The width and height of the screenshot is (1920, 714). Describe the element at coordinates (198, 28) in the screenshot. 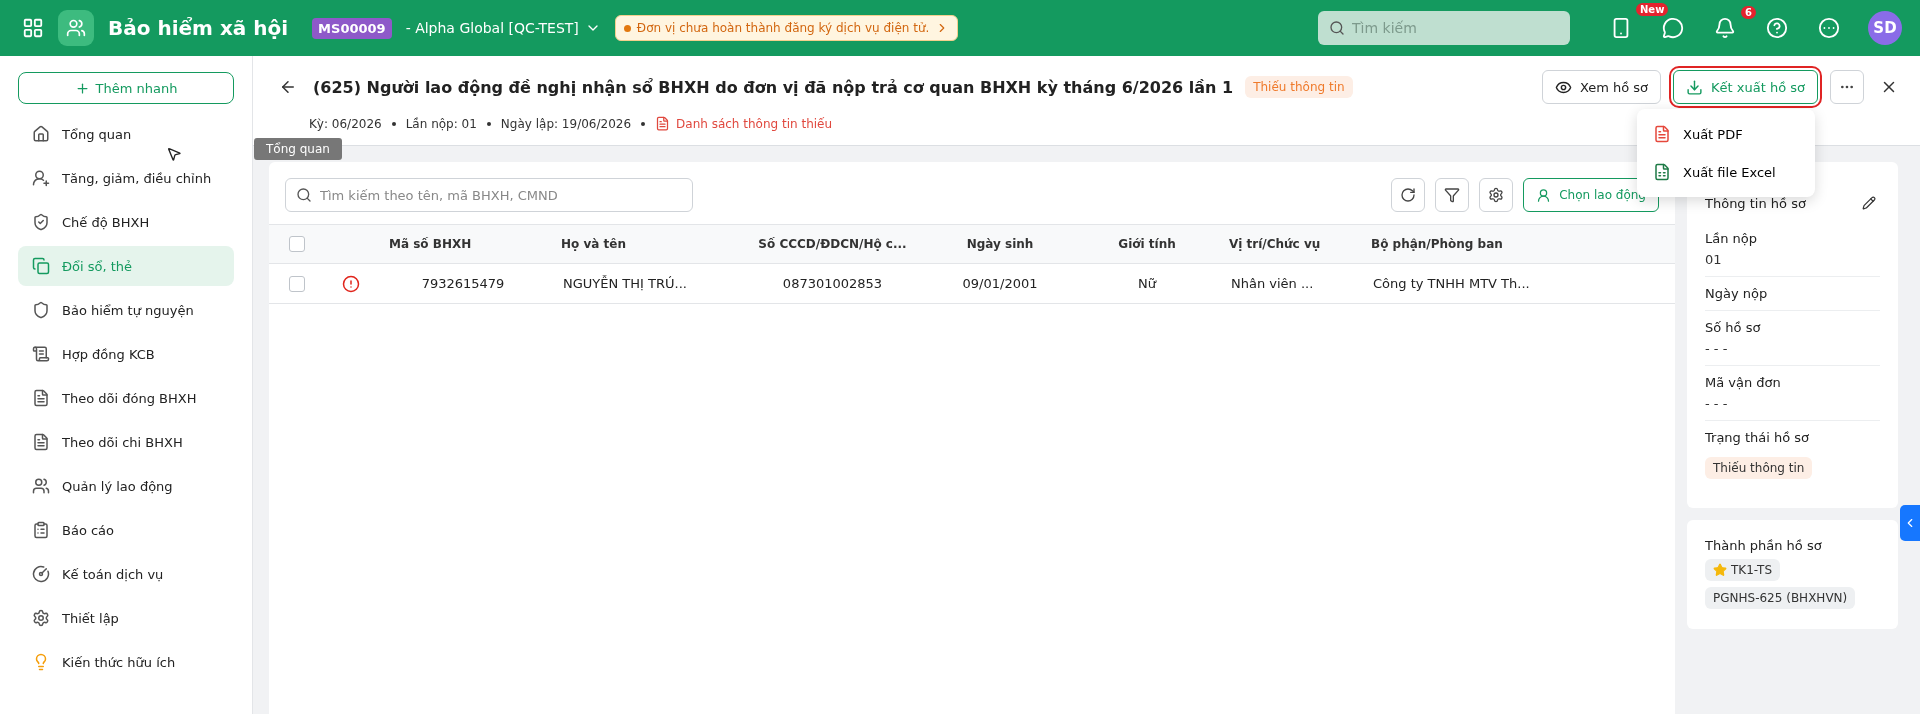

I see `app-title: Bảo hiểm xã hội` at that location.